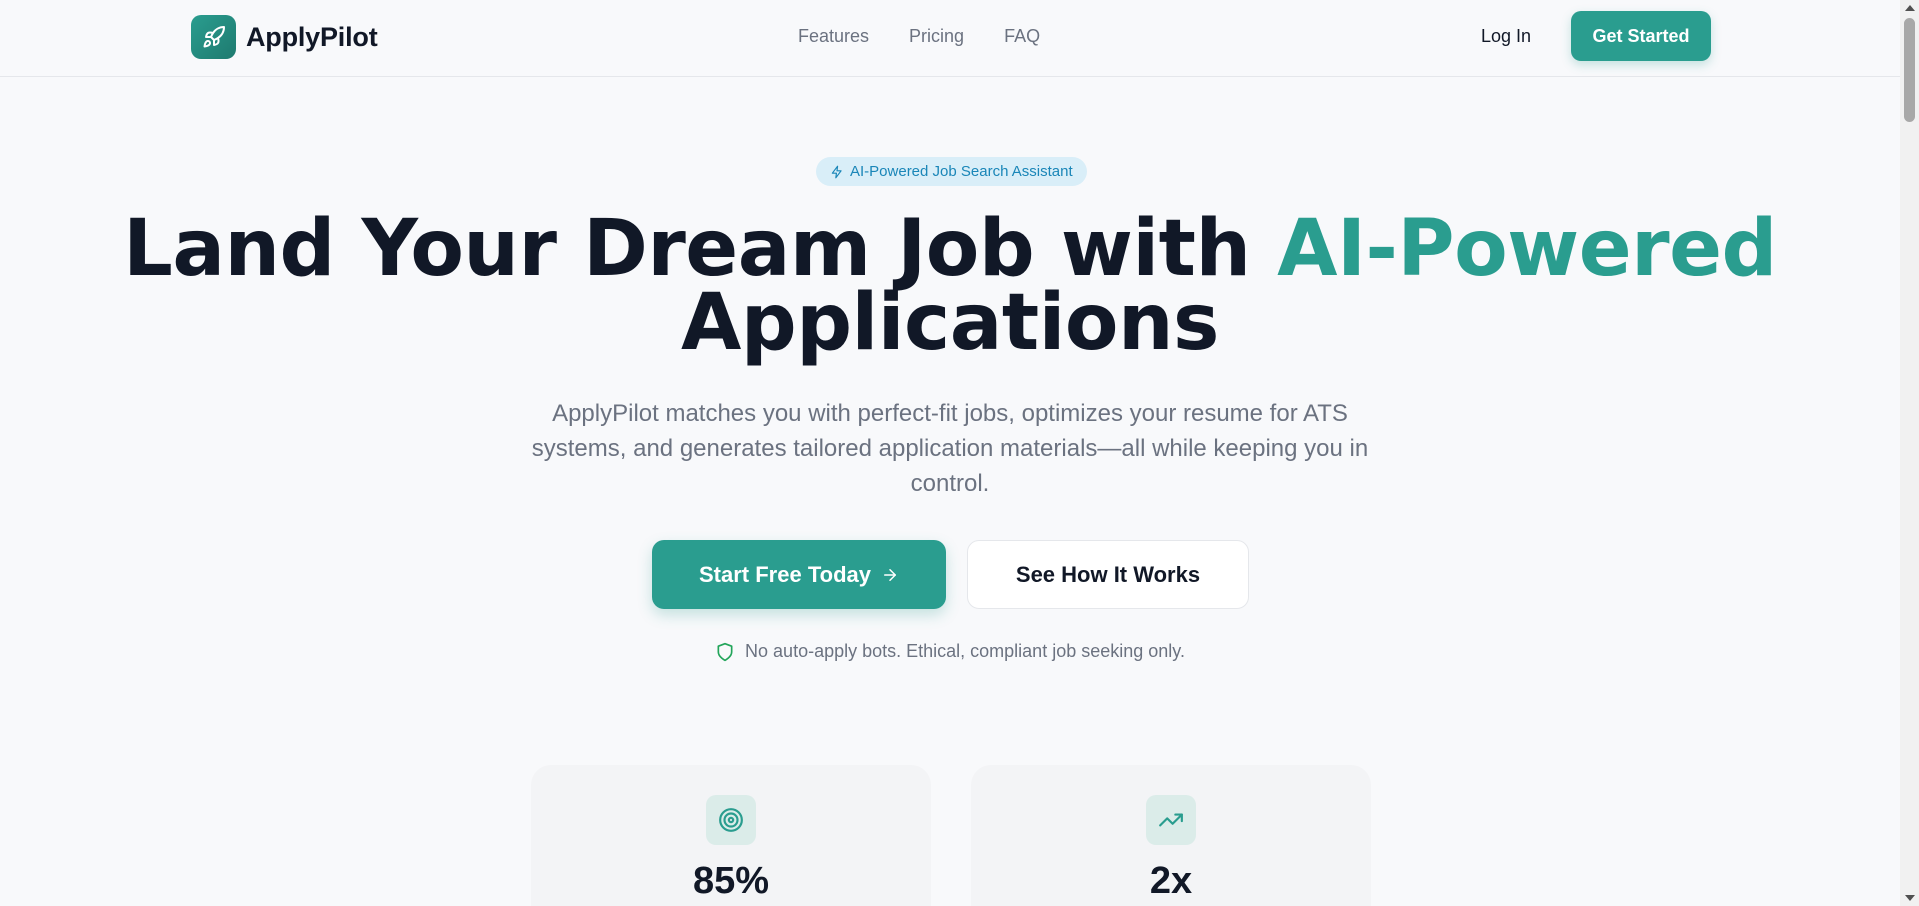 This screenshot has width=1919, height=906. I want to click on vertical-scrollbar, so click(1909, 453).